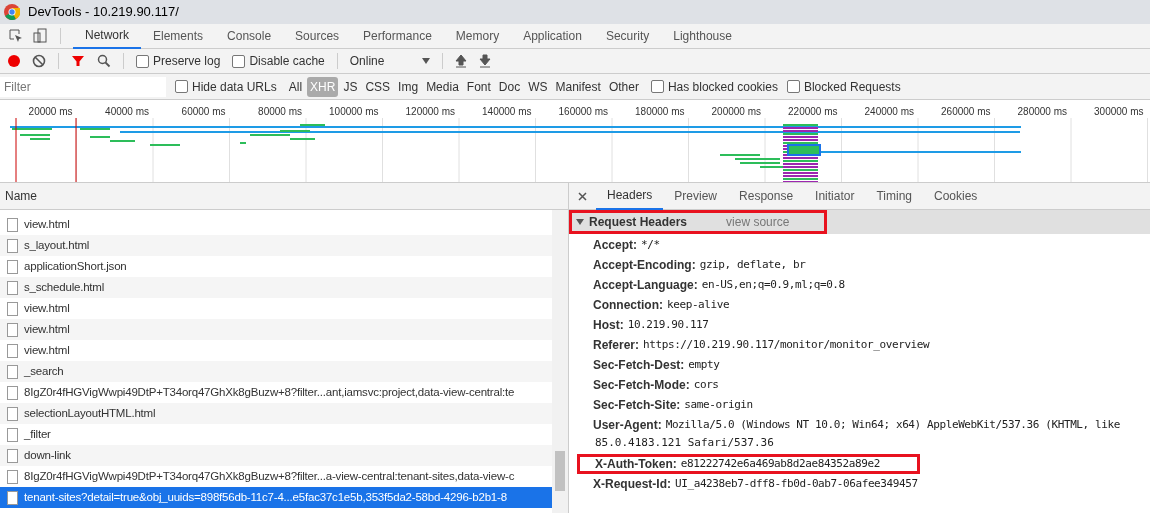  Describe the element at coordinates (714, 86) in the screenshot. I see `checkbox: Has blocked cookies` at that location.